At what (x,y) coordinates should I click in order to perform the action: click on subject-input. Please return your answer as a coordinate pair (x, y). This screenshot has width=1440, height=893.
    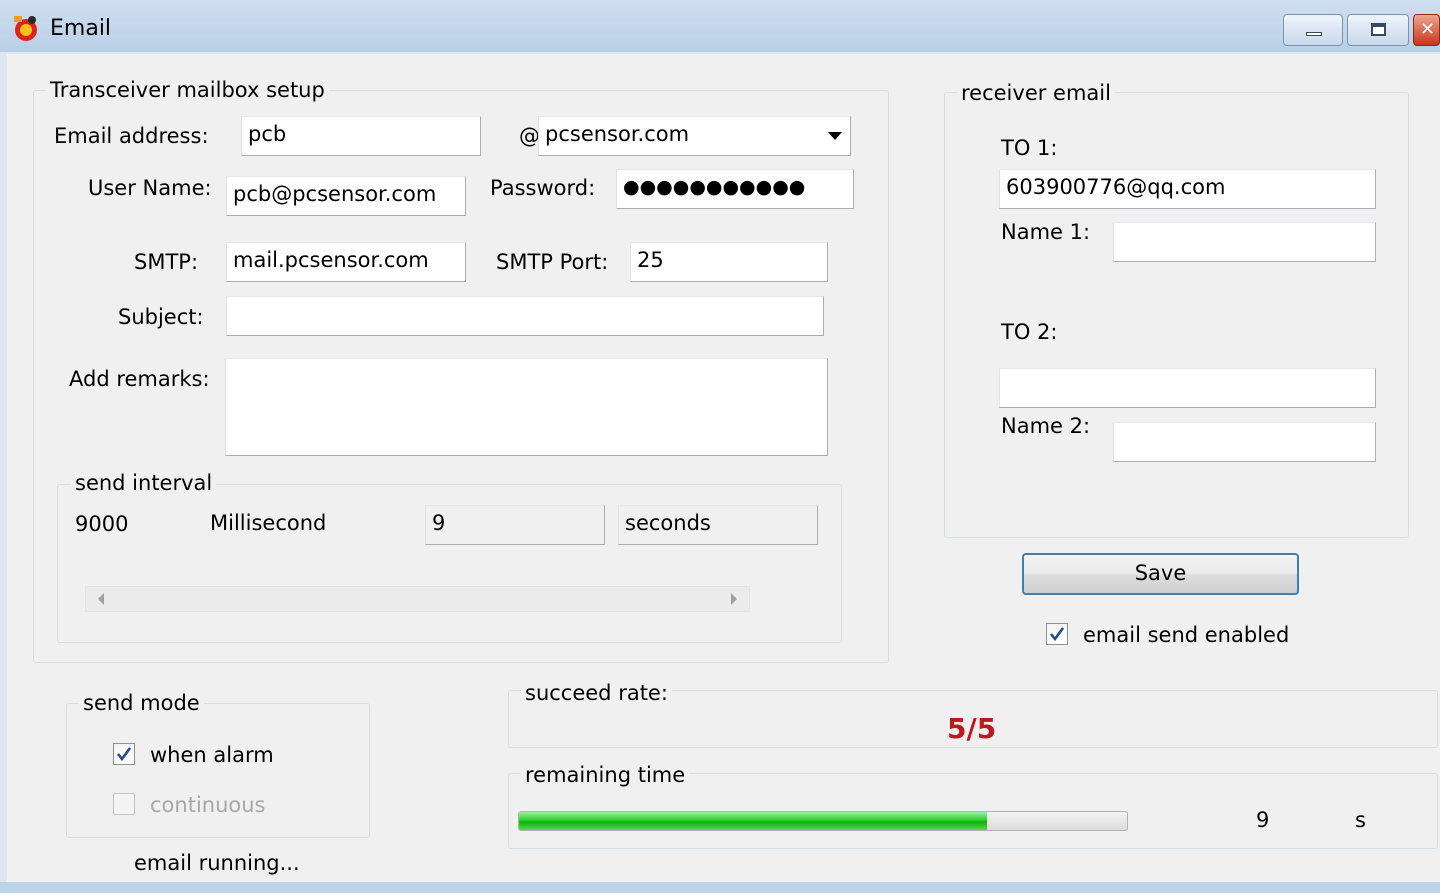
    Looking at the image, I should click on (525, 316).